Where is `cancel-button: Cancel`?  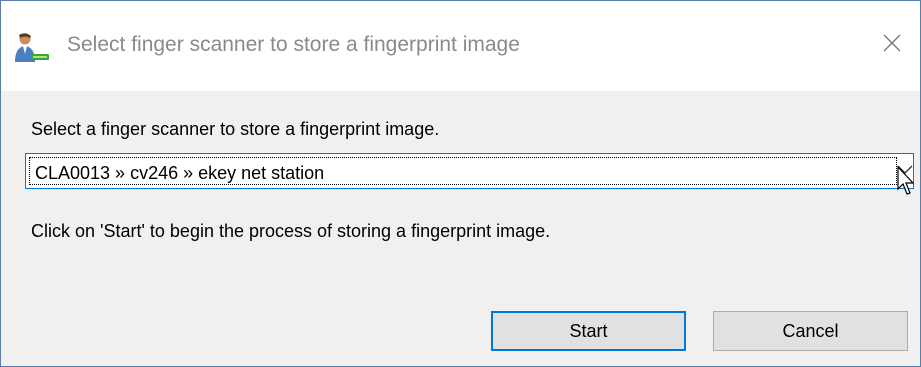 cancel-button: Cancel is located at coordinates (810, 331).